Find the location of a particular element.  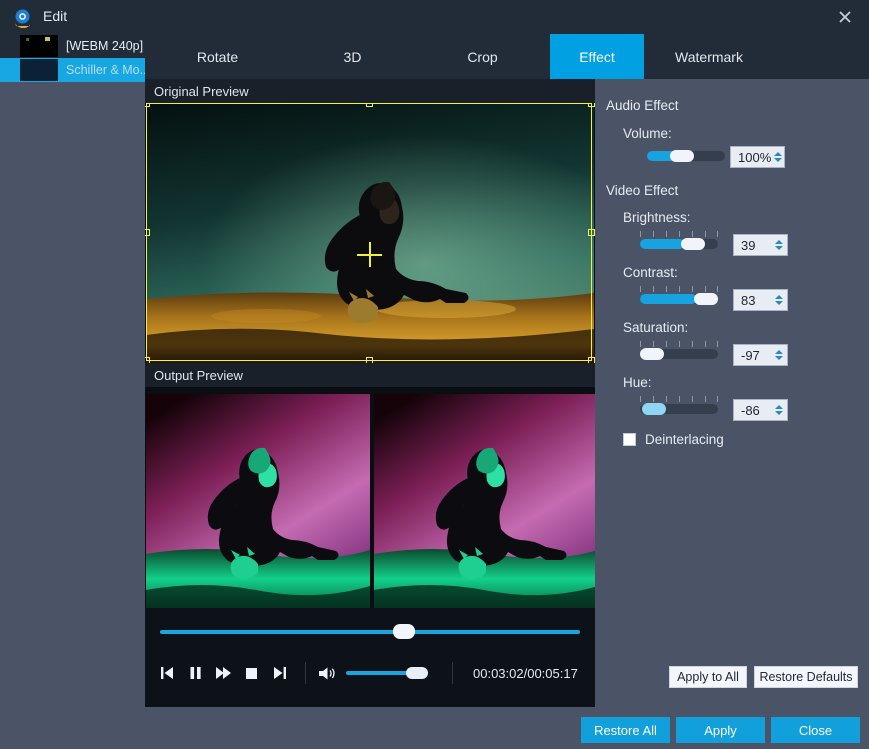

tab-label: Watermark is located at coordinates (709, 56).